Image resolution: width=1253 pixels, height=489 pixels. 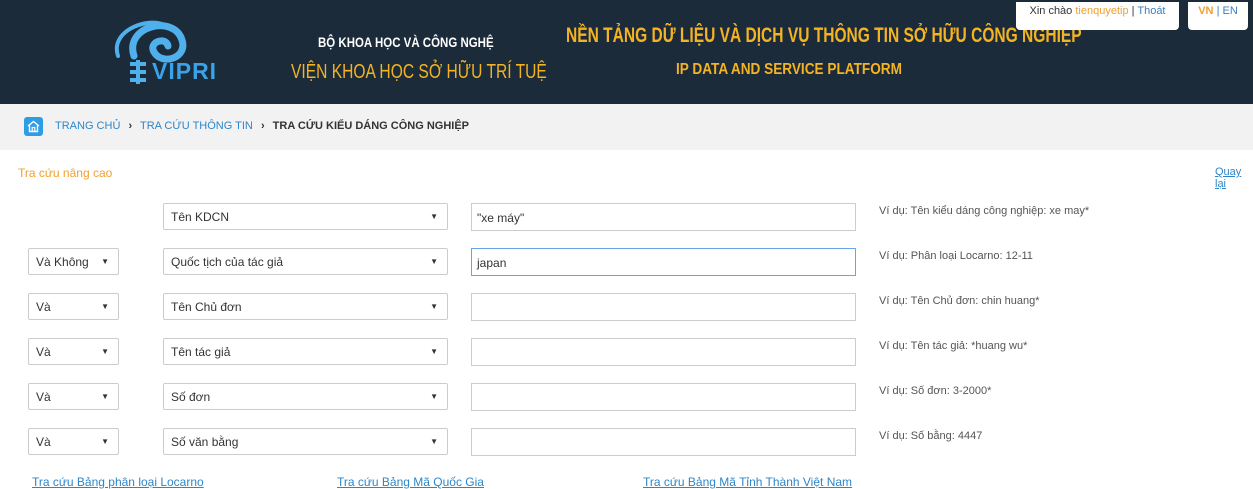 I want to click on language-switcher: VN | EN, so click(x=1218, y=16).